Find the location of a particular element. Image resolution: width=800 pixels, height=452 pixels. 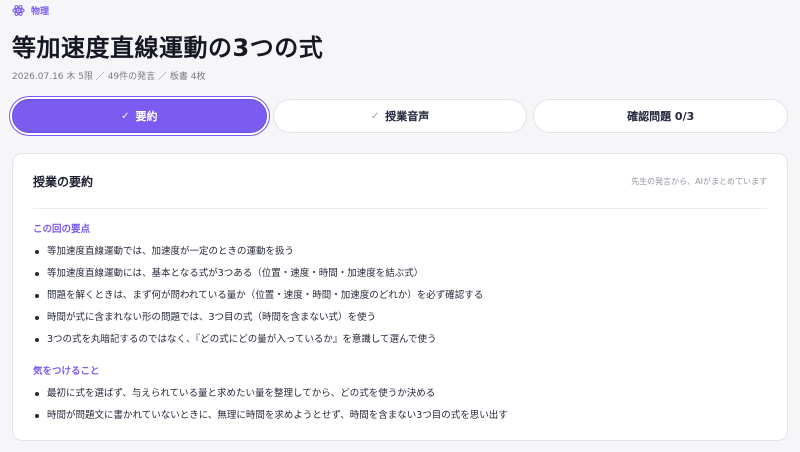

tab-bar: ✓ 要約 ✓ 授業音声 確認問題 0/3 is located at coordinates (400, 116).